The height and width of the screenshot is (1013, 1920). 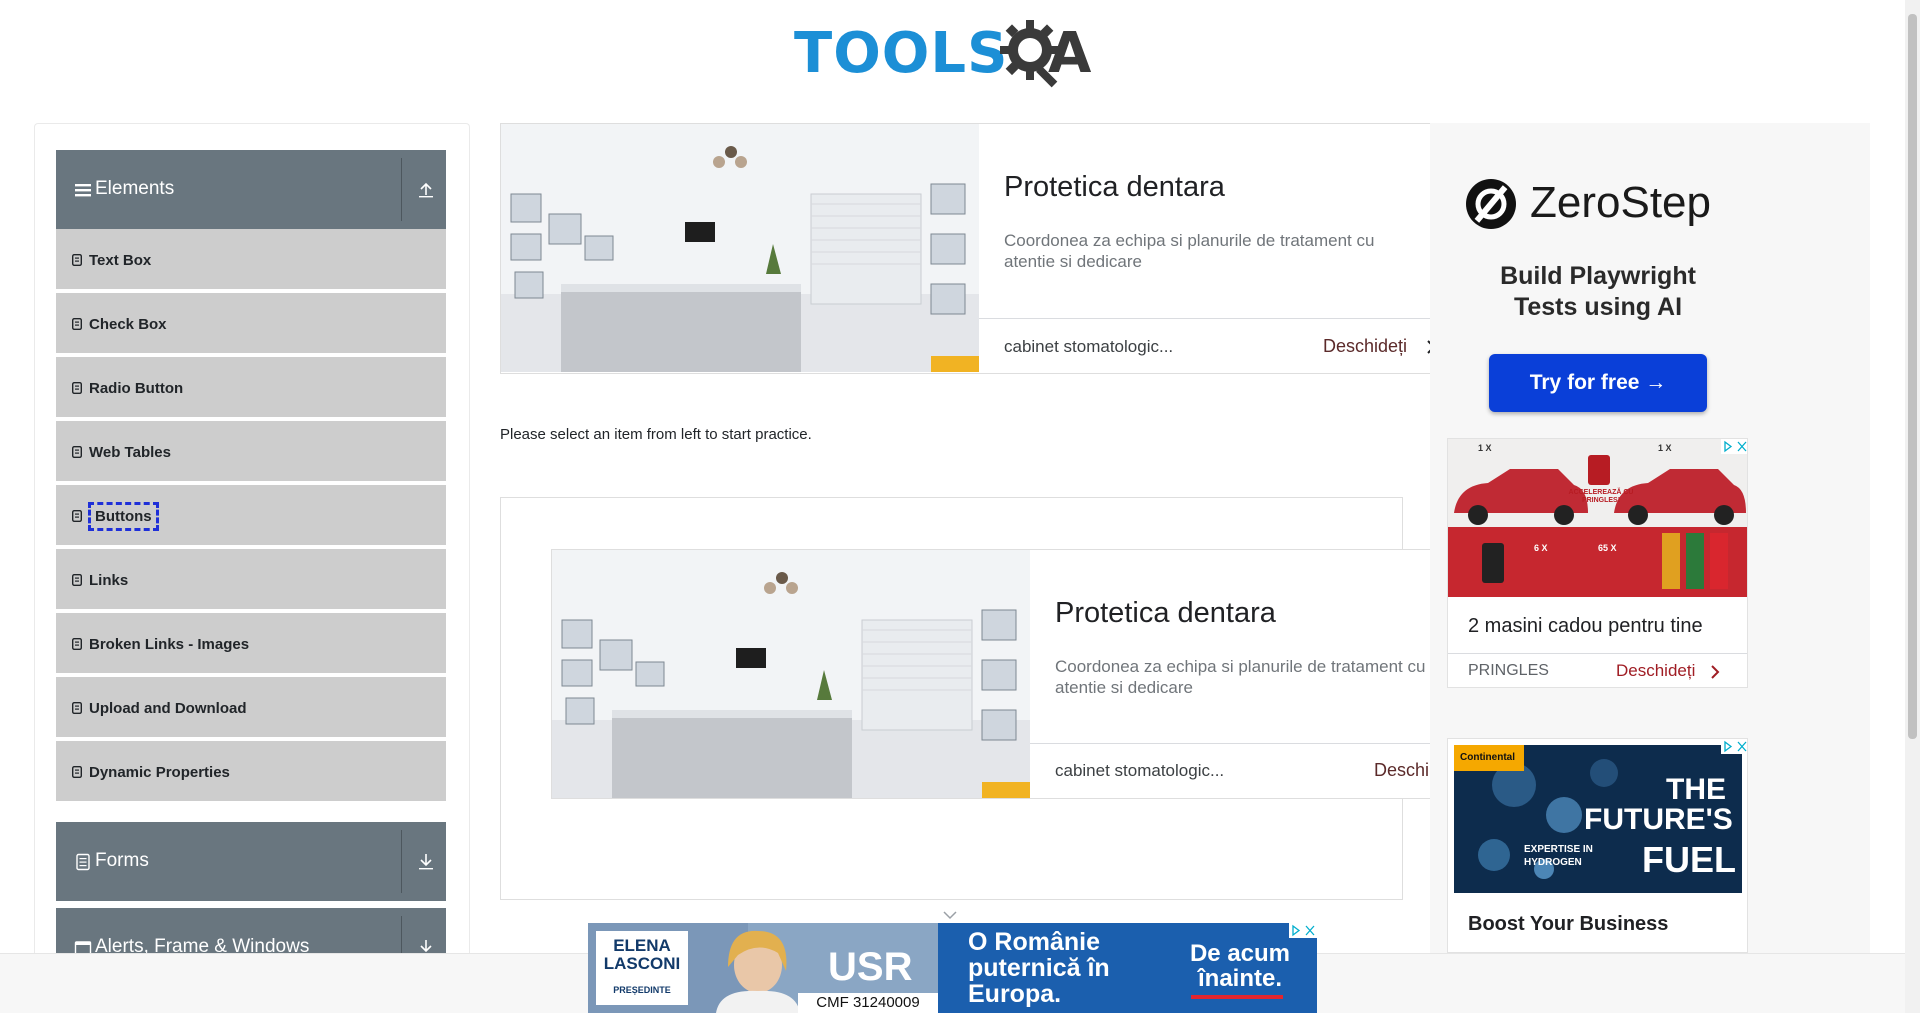 What do you see at coordinates (120, 260) in the screenshot?
I see `sidebar-item-label: Text Box` at bounding box center [120, 260].